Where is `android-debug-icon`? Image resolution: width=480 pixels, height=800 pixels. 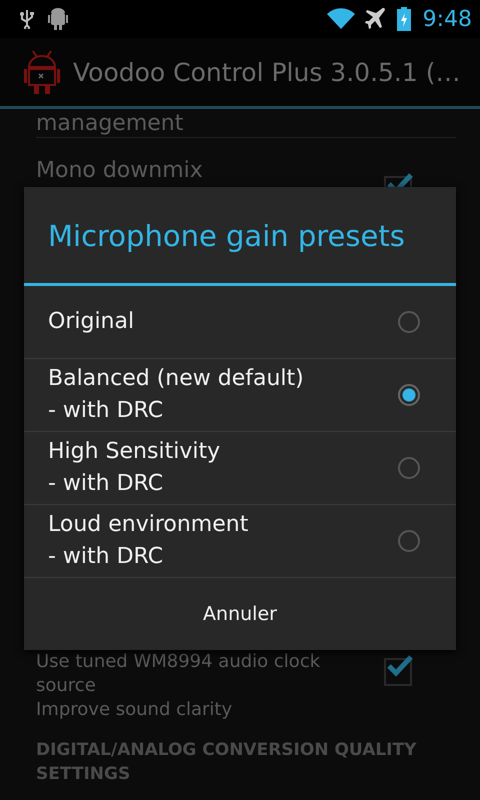 android-debug-icon is located at coordinates (58, 19).